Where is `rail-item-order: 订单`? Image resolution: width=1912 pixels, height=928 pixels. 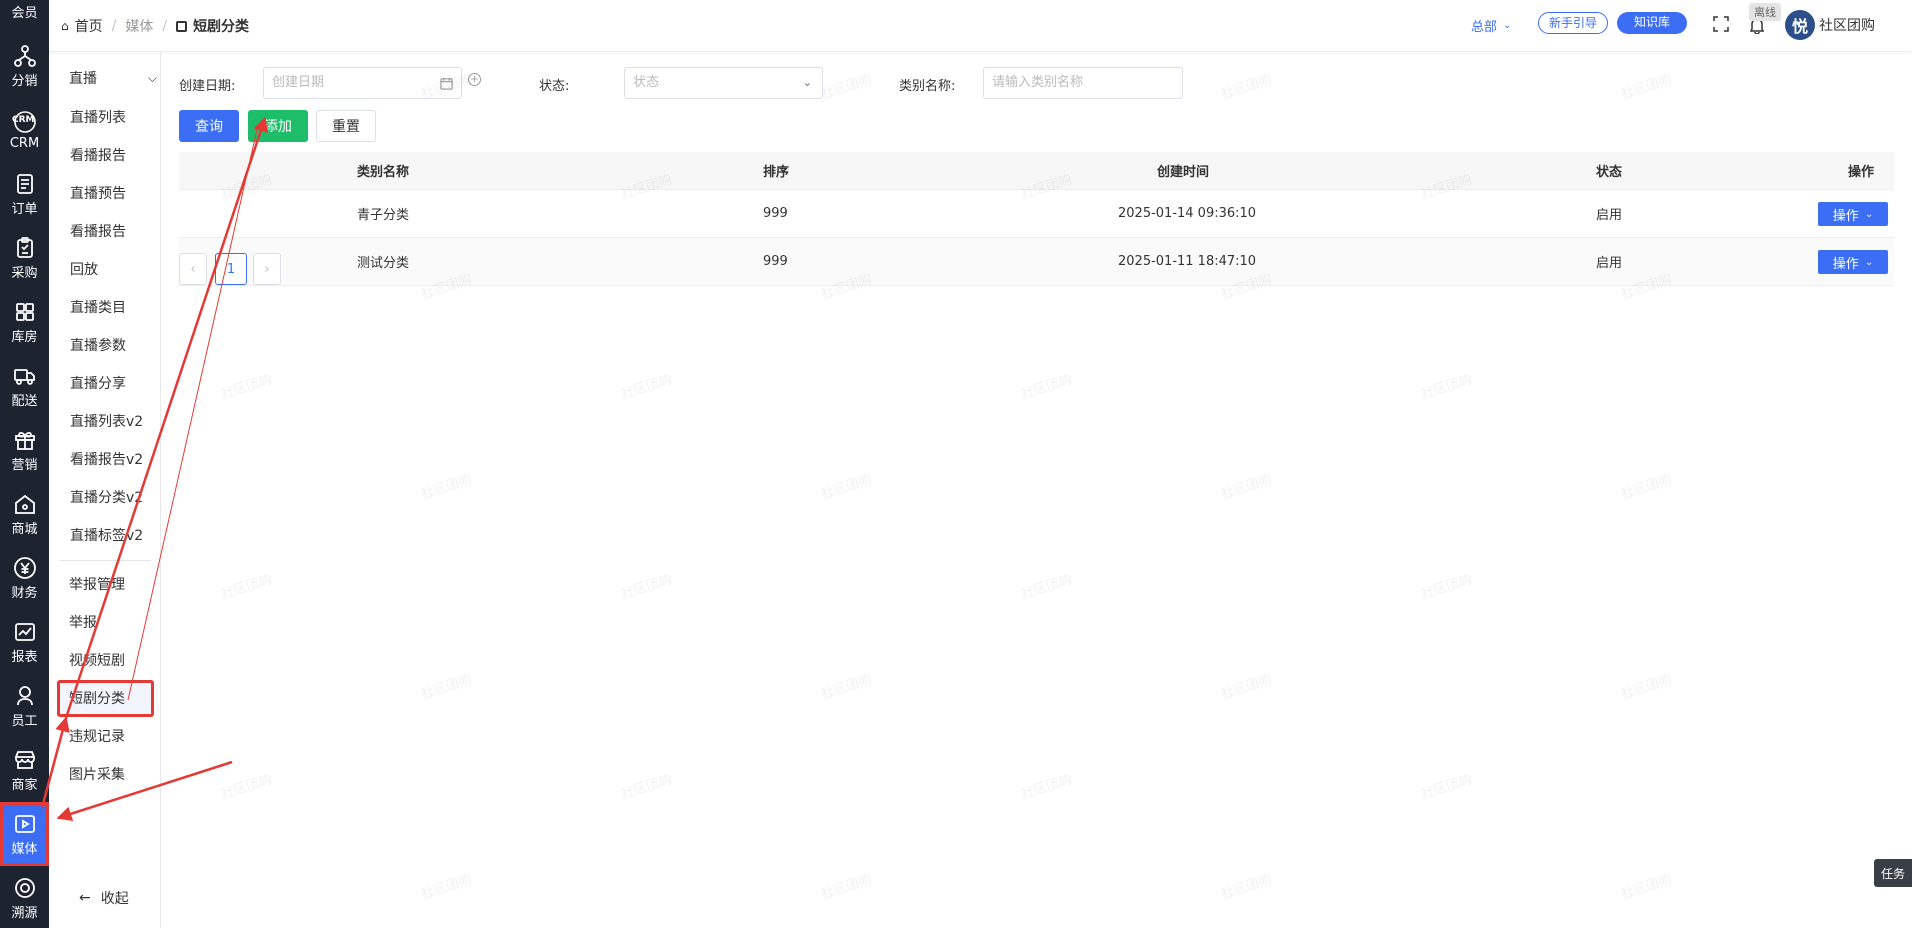 rail-item-order: 订单 is located at coordinates (24, 194).